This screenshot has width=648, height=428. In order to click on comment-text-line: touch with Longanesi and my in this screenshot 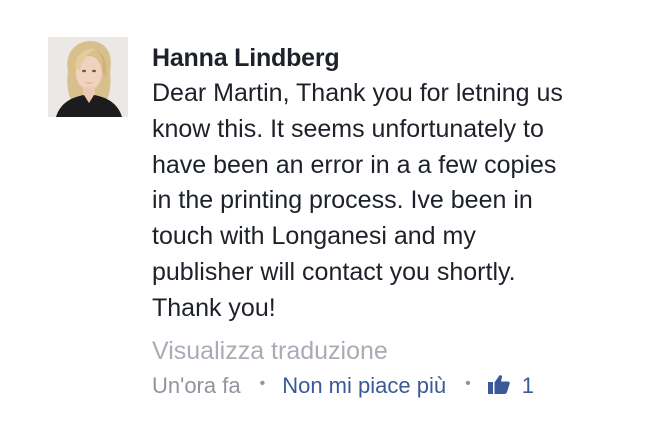, I will do `click(314, 236)`.